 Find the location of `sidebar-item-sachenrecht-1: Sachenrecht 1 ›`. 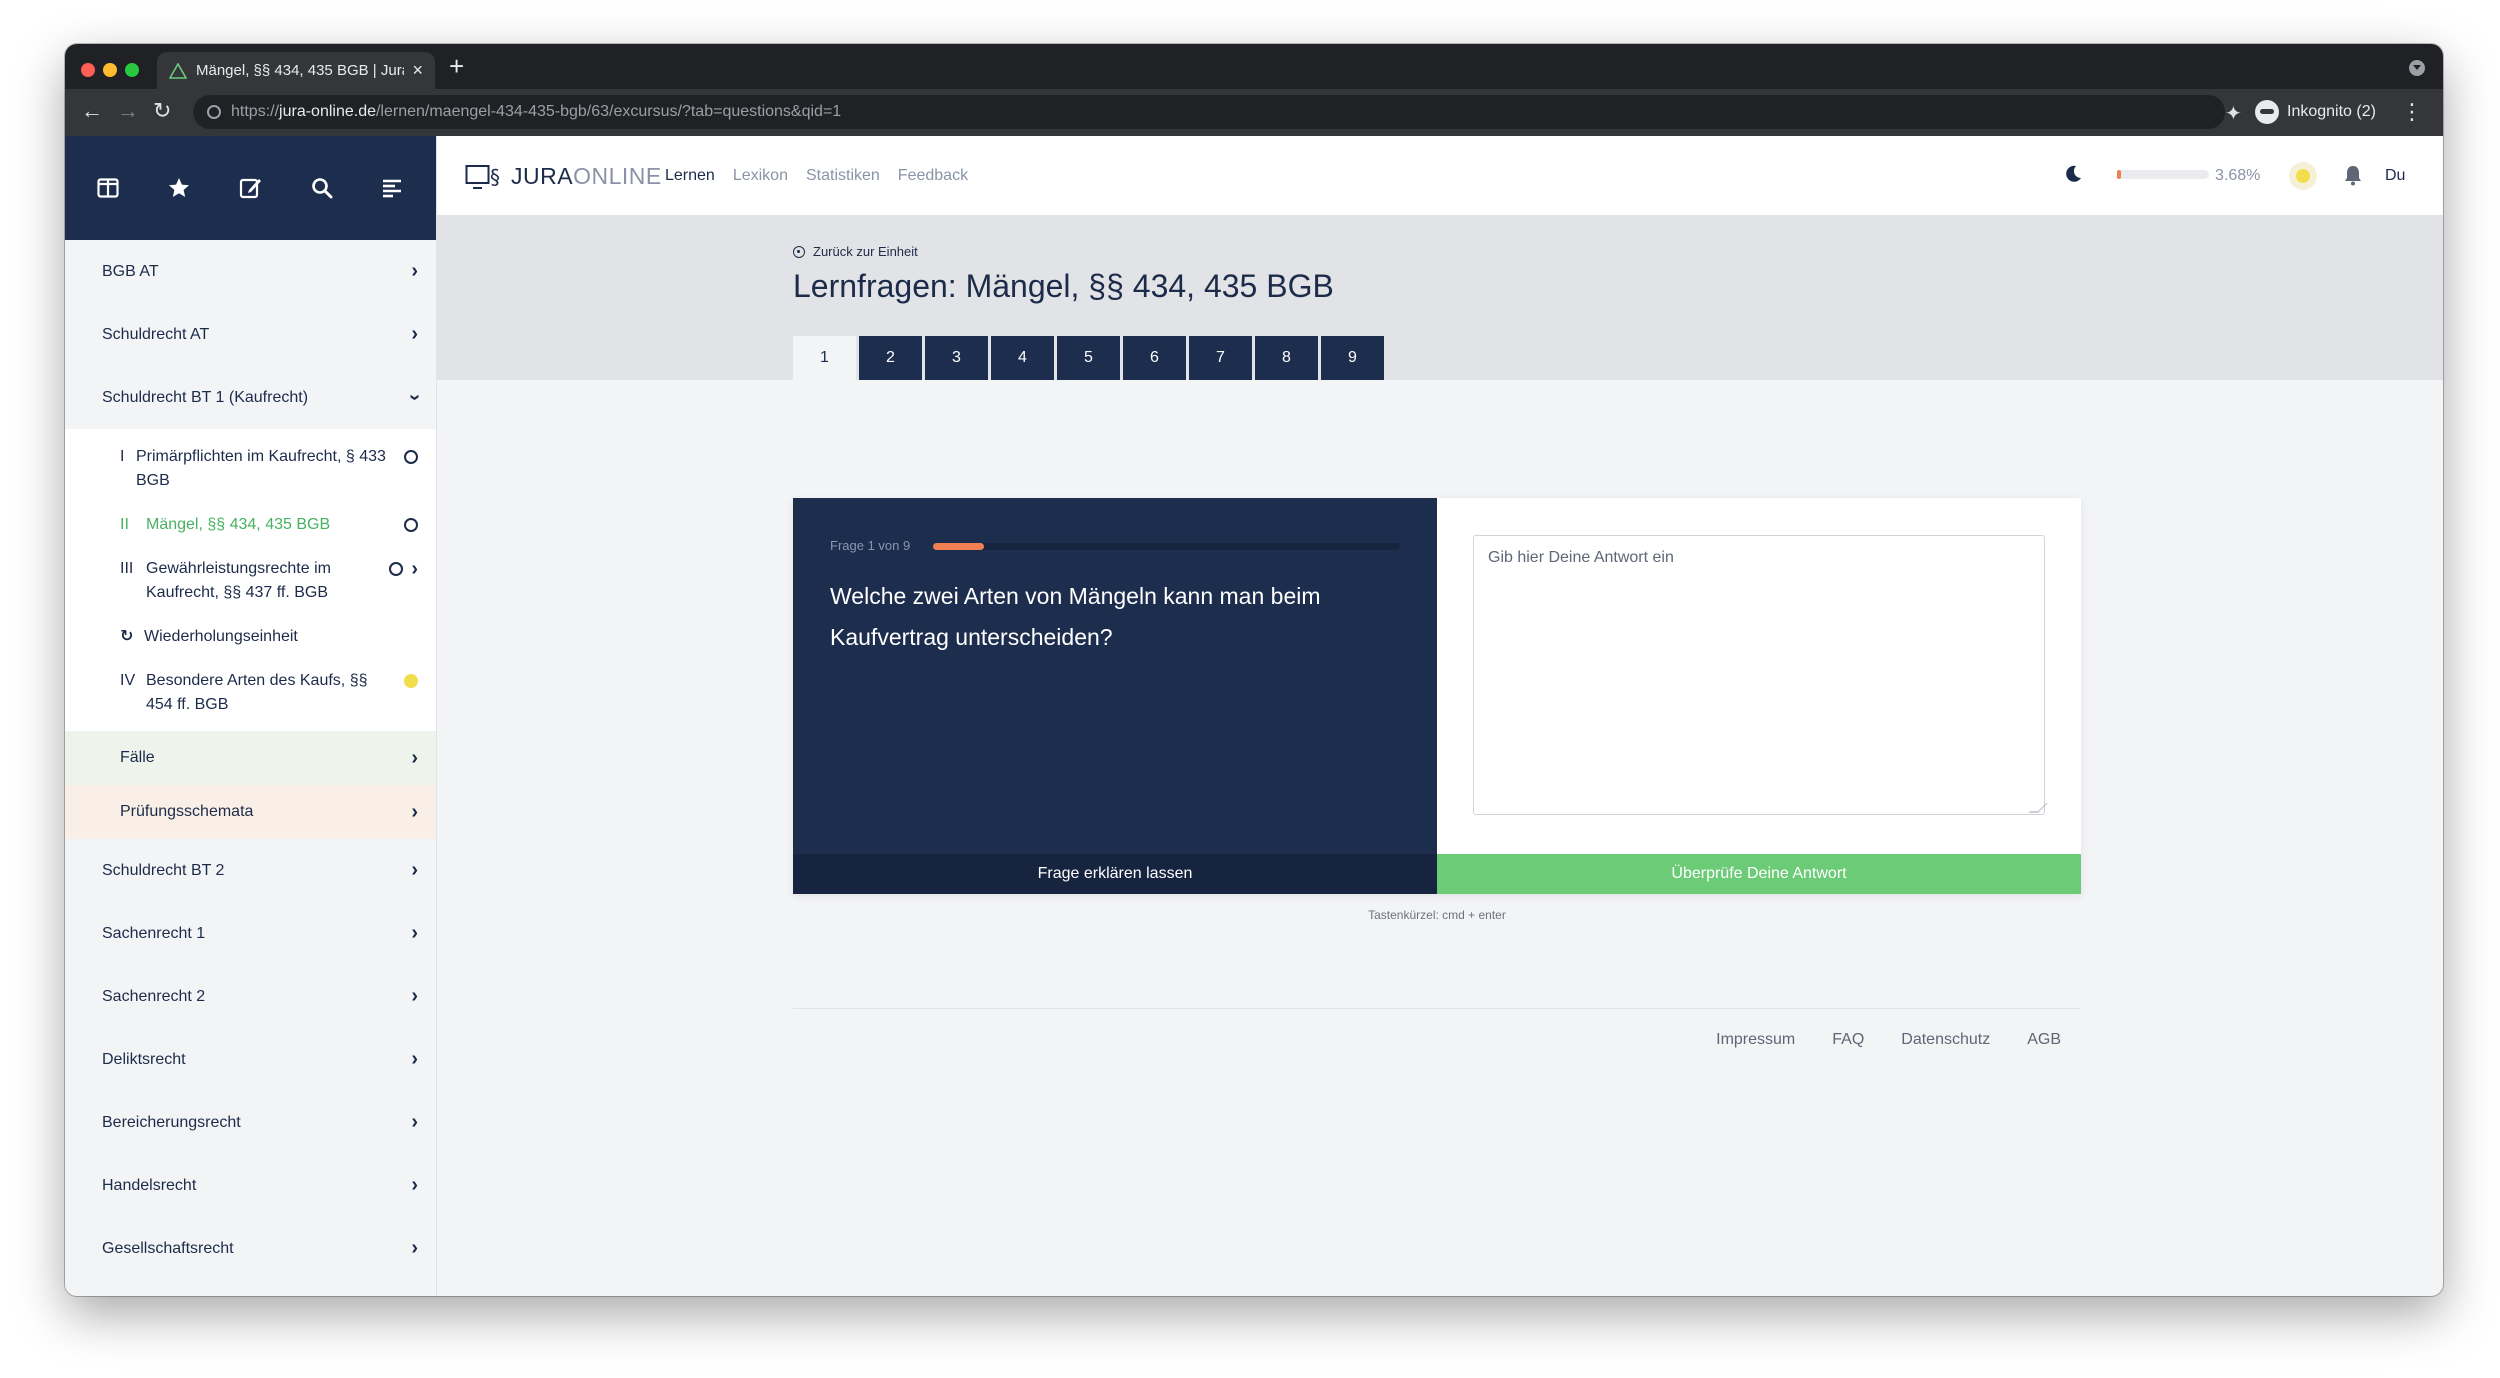

sidebar-item-sachenrecht-1: Sachenrecht 1 › is located at coordinates (250, 933).